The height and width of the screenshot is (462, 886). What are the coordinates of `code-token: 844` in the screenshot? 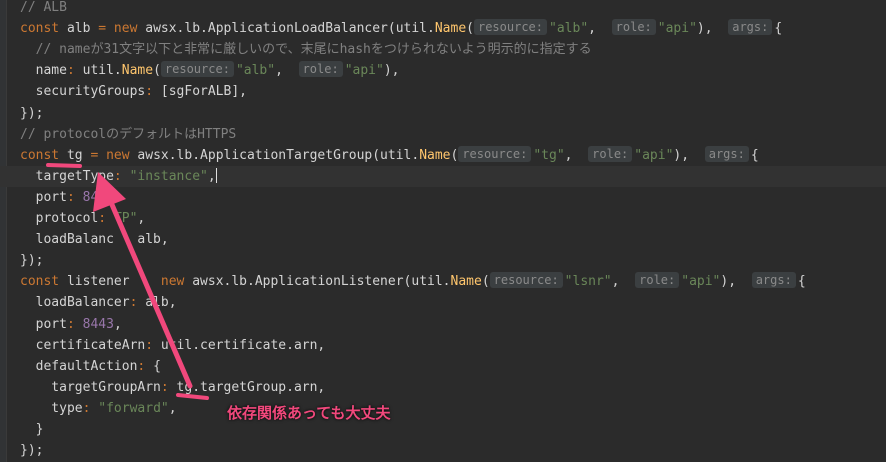 It's located at (94, 197).